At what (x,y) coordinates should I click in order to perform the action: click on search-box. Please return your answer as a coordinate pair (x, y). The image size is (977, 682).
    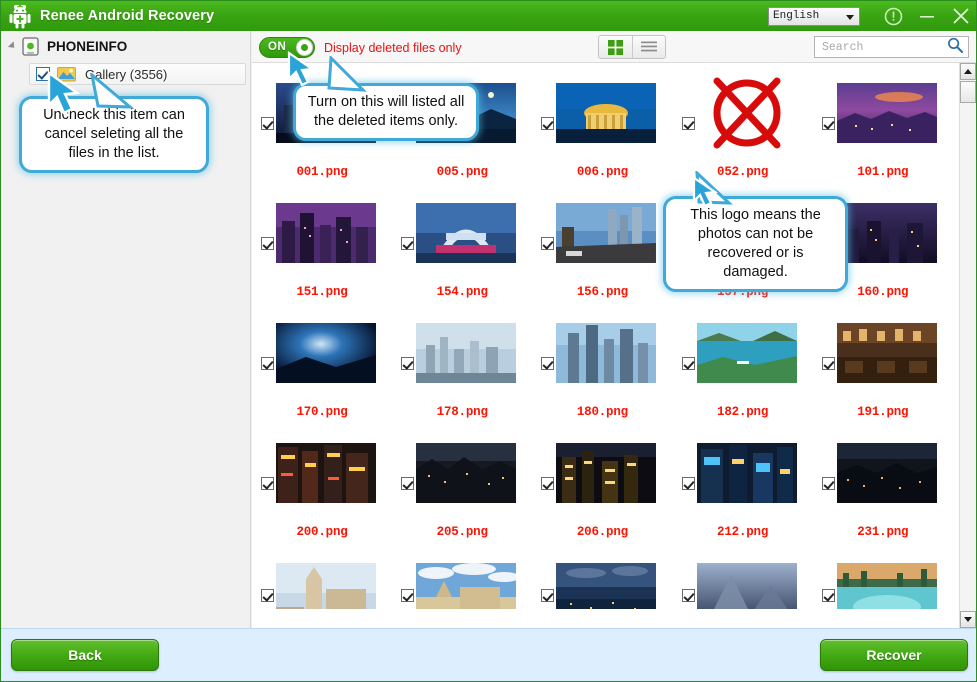
    Looking at the image, I should click on (891, 47).